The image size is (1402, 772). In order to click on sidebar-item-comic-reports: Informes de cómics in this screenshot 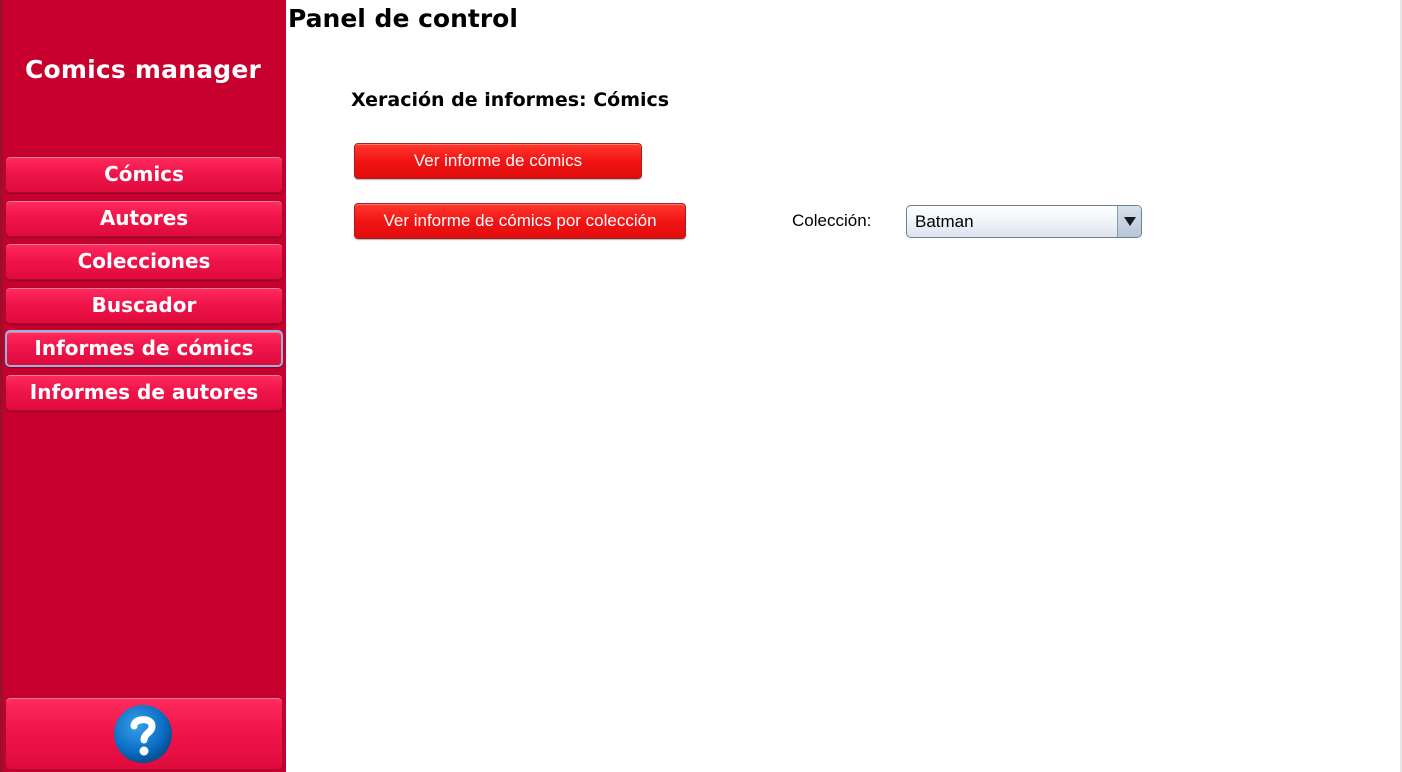, I will do `click(144, 348)`.